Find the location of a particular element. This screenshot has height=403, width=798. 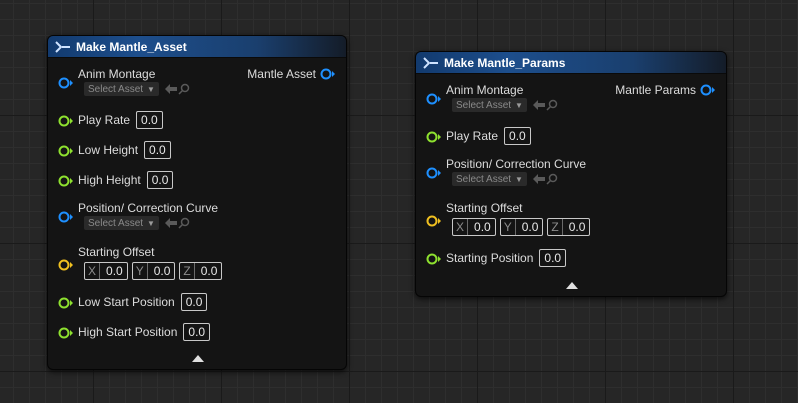

high-height-row: High Height 0.0 is located at coordinates (126, 180).